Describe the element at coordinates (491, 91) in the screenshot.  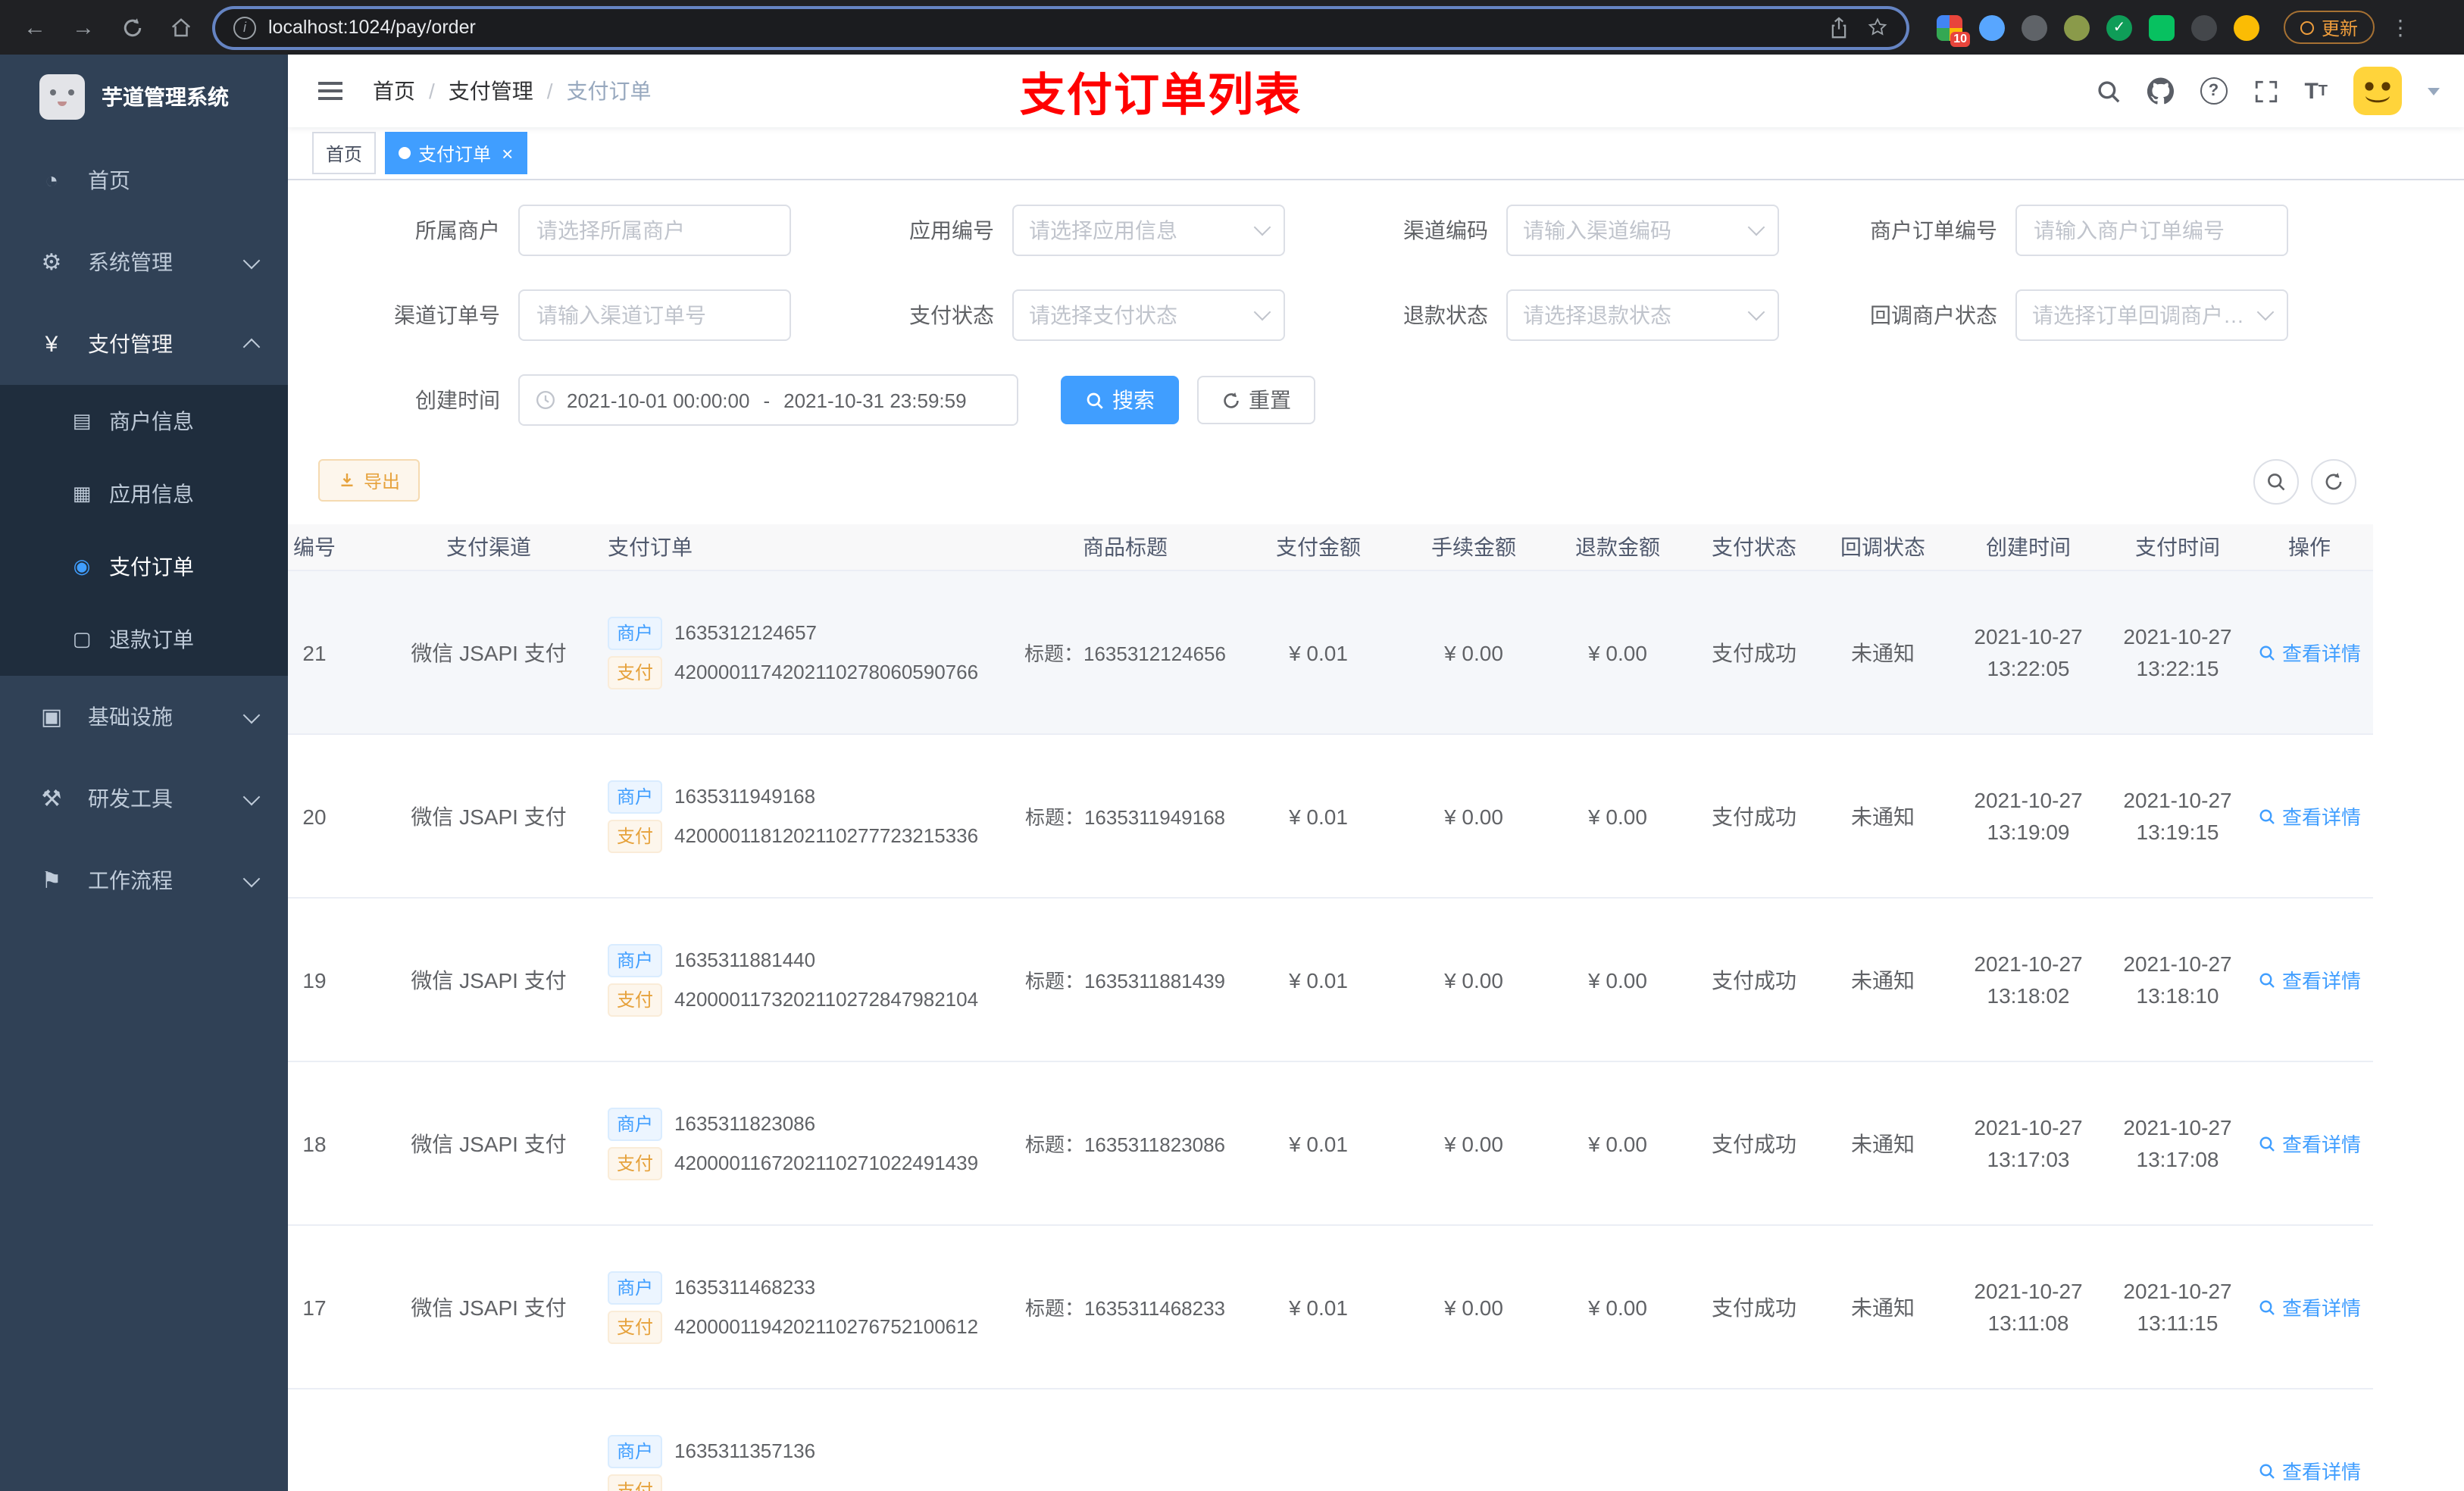
I see `breadcrumb-item: 支付管理` at that location.